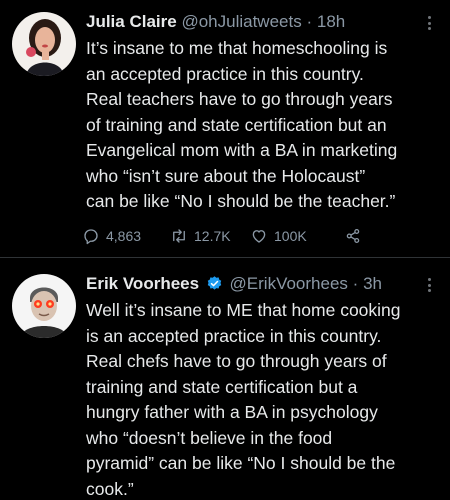 Image resolution: width=450 pixels, height=500 pixels. What do you see at coordinates (179, 236) in the screenshot?
I see `retweet-icon` at bounding box center [179, 236].